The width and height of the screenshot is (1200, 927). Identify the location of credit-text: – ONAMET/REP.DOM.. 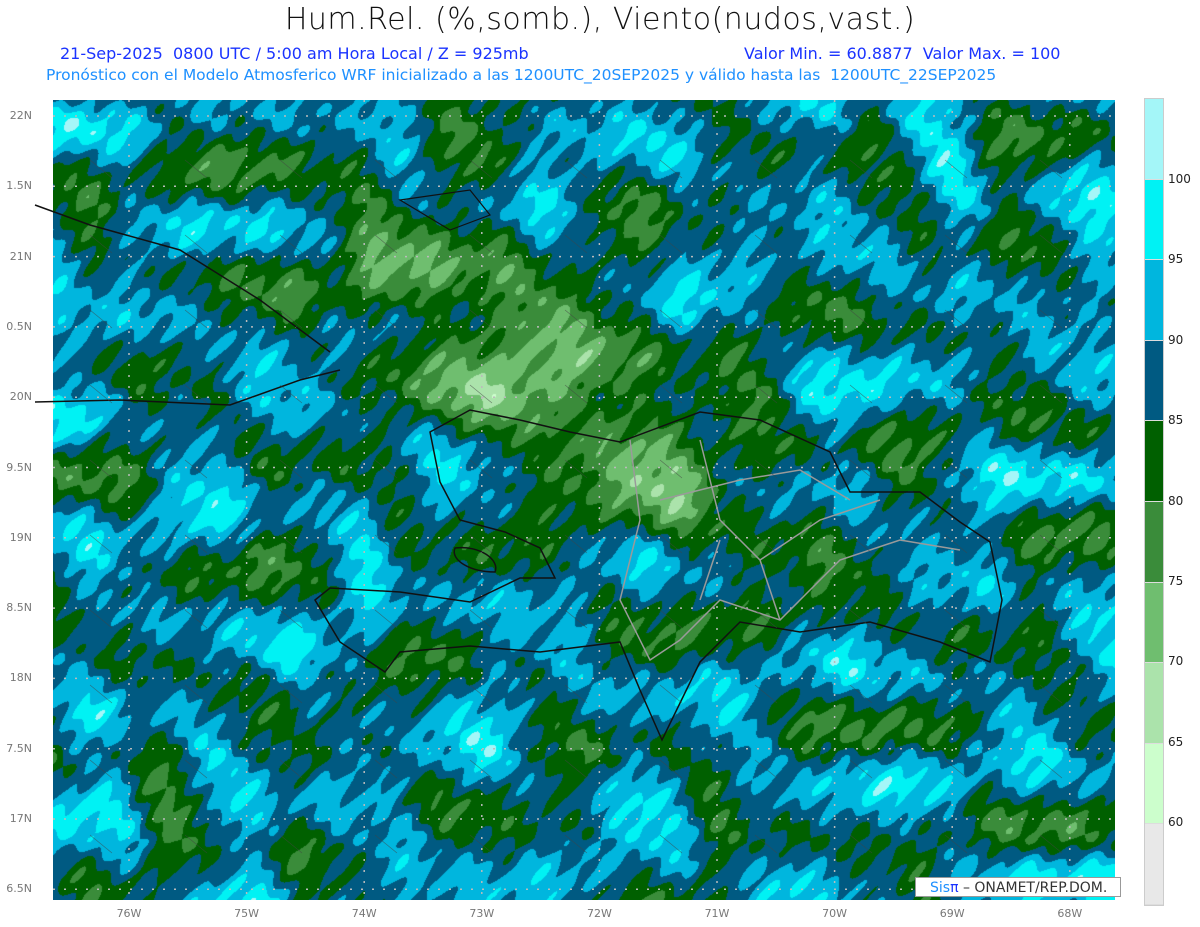
(1033, 888).